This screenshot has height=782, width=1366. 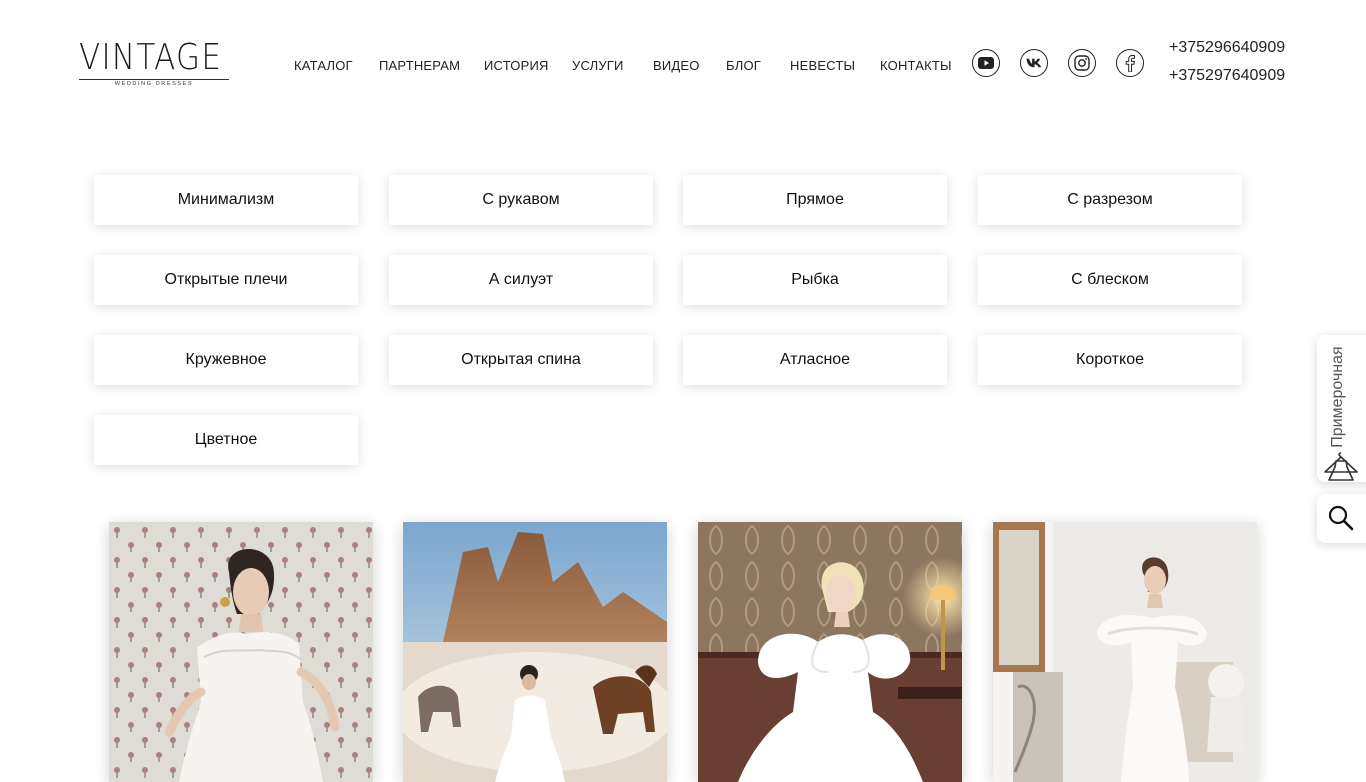 What do you see at coordinates (815, 280) in the screenshot?
I see `filter-mermaid: Рыбка` at bounding box center [815, 280].